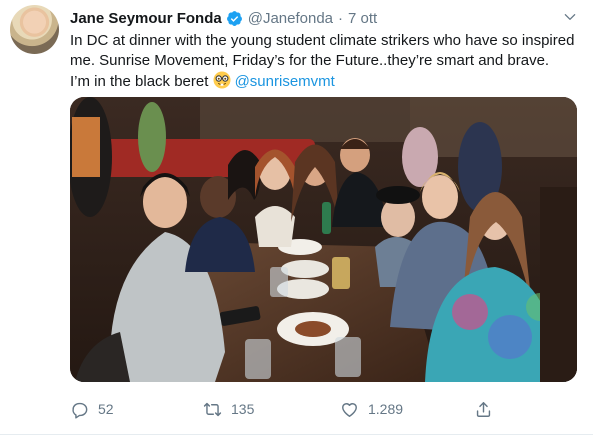 This screenshot has height=435, width=593. What do you see at coordinates (222, 80) in the screenshot?
I see `nerd-face-emoji-icon` at bounding box center [222, 80].